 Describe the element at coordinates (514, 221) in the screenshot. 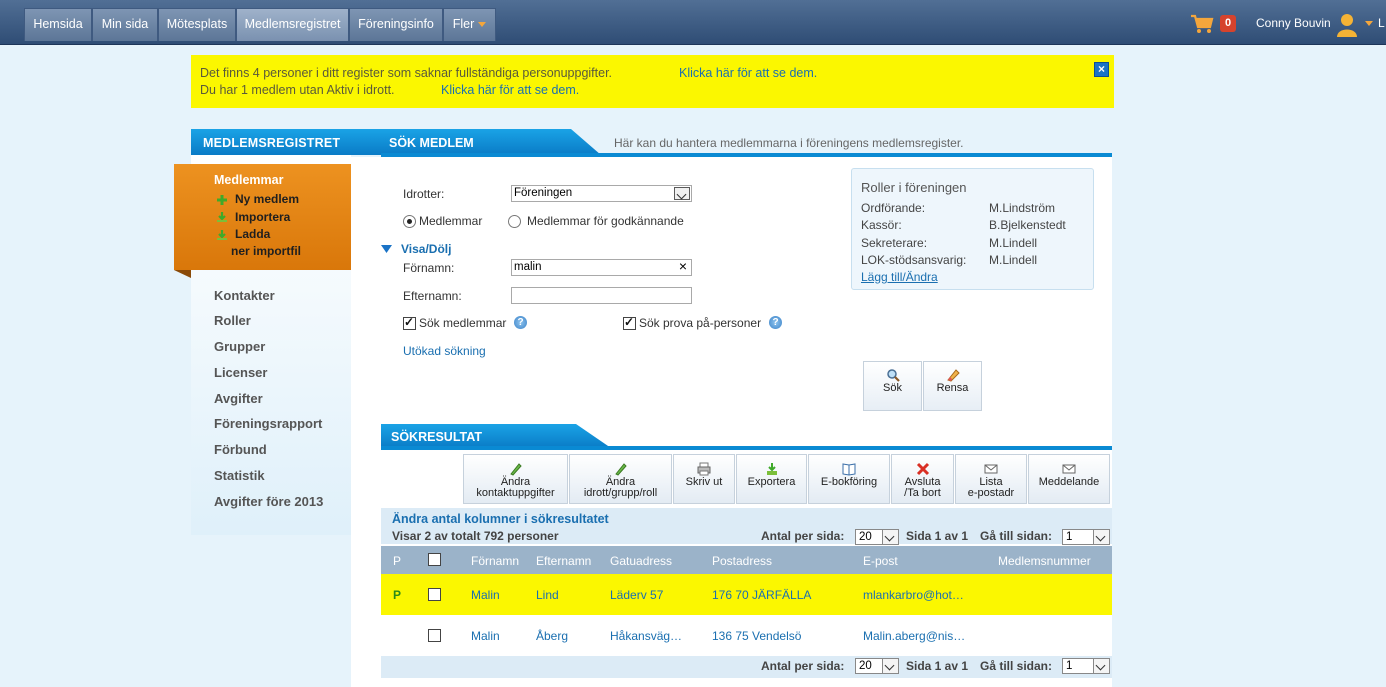

I see `radio-godkannande` at that location.